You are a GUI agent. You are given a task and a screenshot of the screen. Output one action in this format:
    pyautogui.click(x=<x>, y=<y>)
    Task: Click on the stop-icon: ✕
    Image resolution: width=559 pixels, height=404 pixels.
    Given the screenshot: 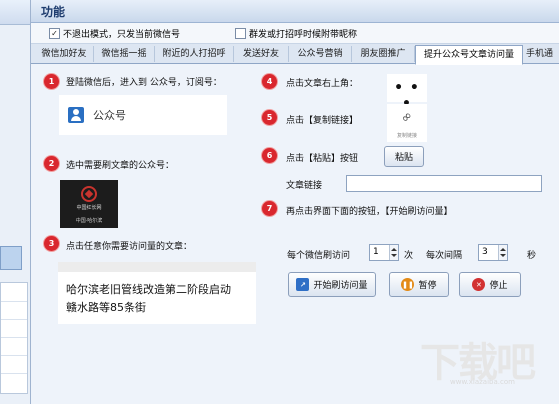 What is the action you would take?
    pyautogui.click(x=479, y=284)
    